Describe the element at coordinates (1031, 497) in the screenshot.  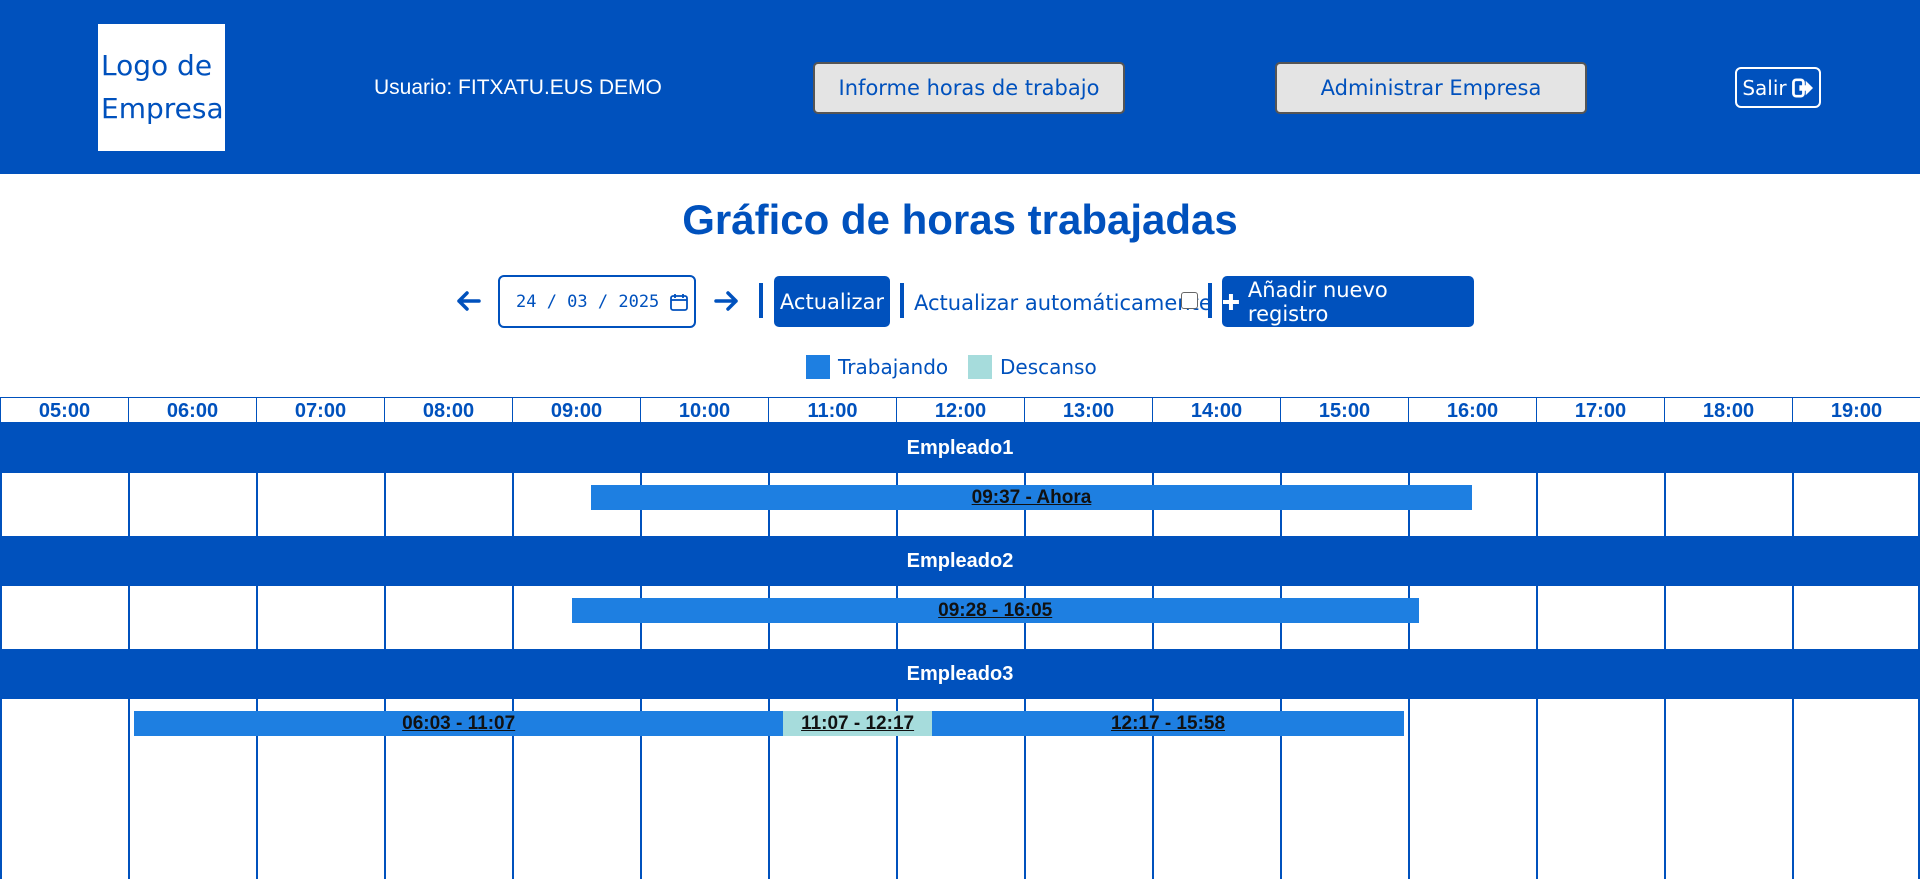
I see `working-segment: 09:37 - Ahora` at that location.